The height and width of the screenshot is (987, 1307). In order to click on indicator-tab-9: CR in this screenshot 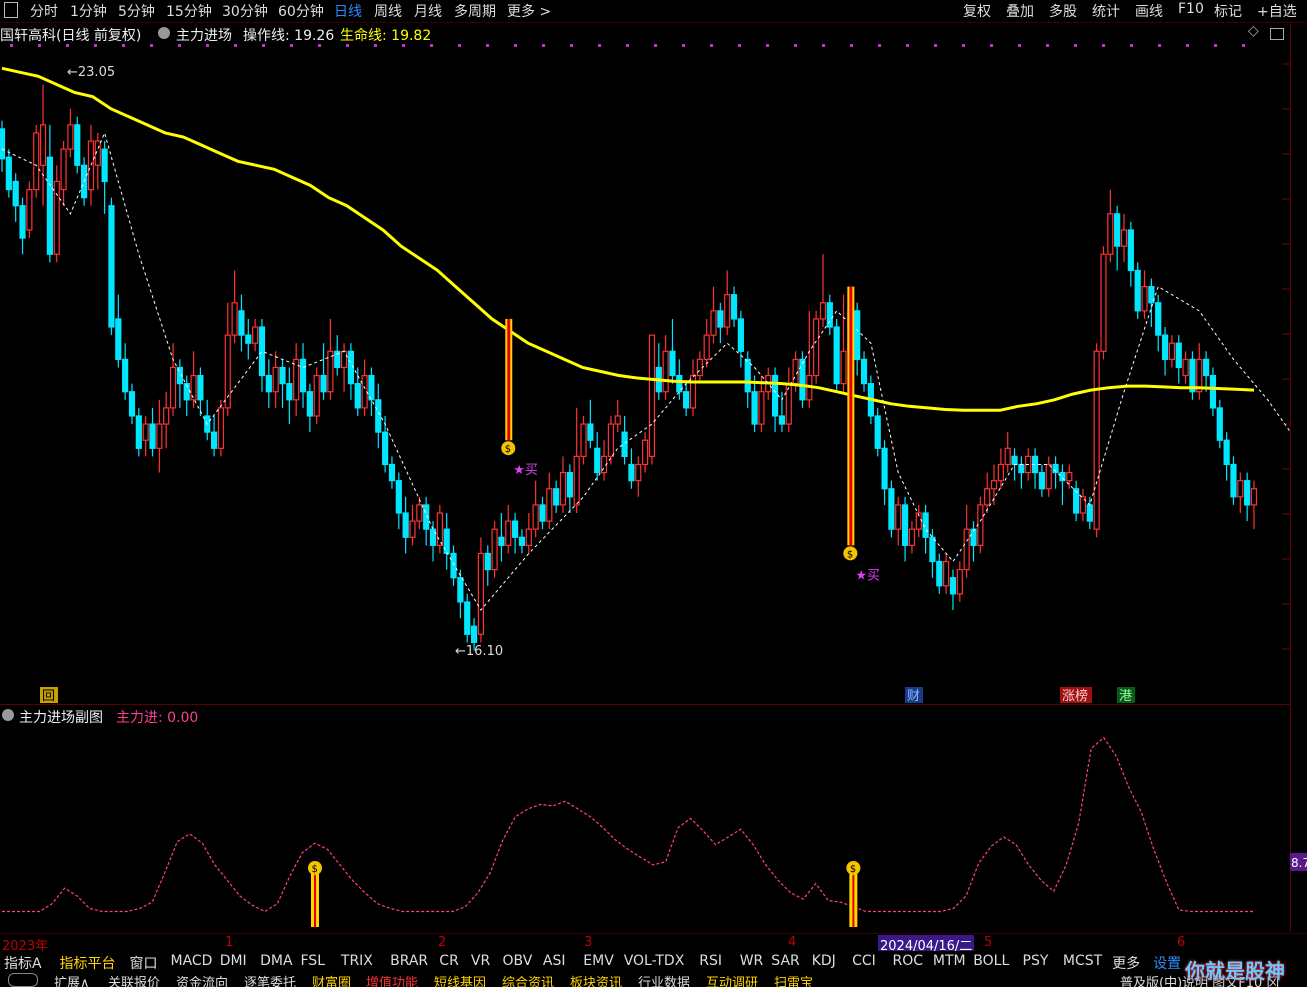, I will do `click(449, 961)`.